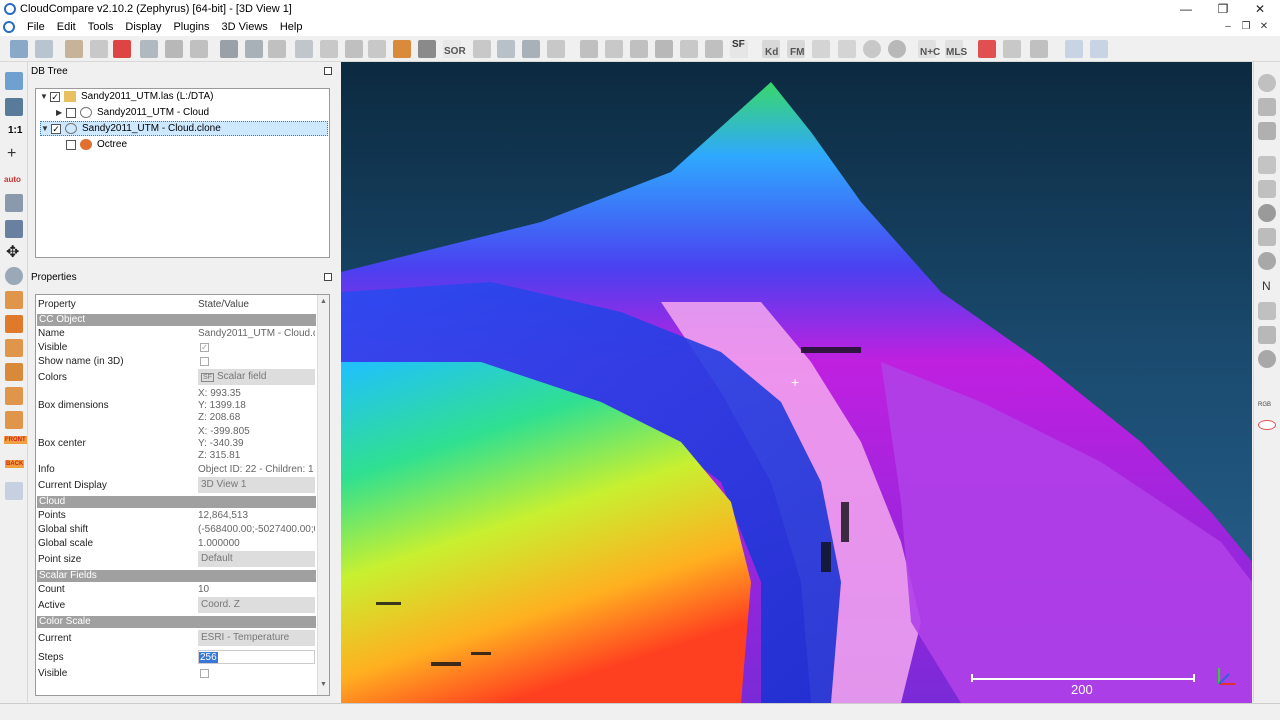 The image size is (1280, 720). I want to click on sf-gradient-icon, so click(1267, 335).